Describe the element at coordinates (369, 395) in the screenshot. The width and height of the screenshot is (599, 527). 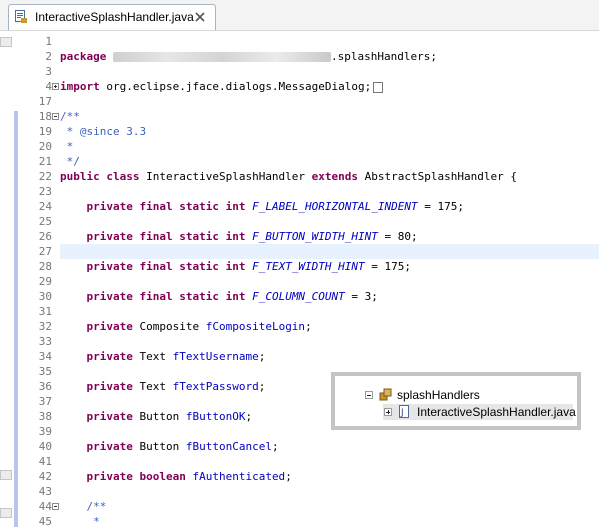
I see `collapse-toggle` at that location.